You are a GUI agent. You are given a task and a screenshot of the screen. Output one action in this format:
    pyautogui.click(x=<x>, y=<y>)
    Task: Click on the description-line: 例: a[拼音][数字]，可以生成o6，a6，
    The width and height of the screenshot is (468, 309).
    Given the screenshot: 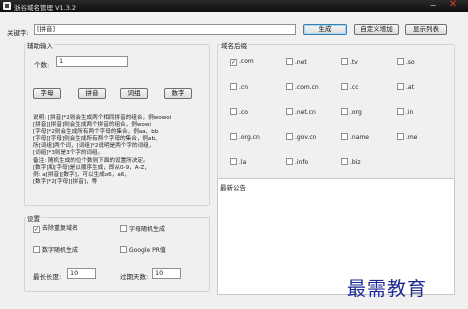 What is the action you would take?
    pyautogui.click(x=81, y=175)
    